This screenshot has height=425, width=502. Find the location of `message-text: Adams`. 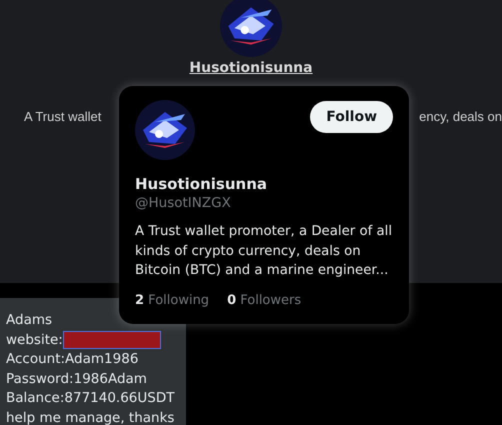

message-text: Adams is located at coordinates (29, 320).